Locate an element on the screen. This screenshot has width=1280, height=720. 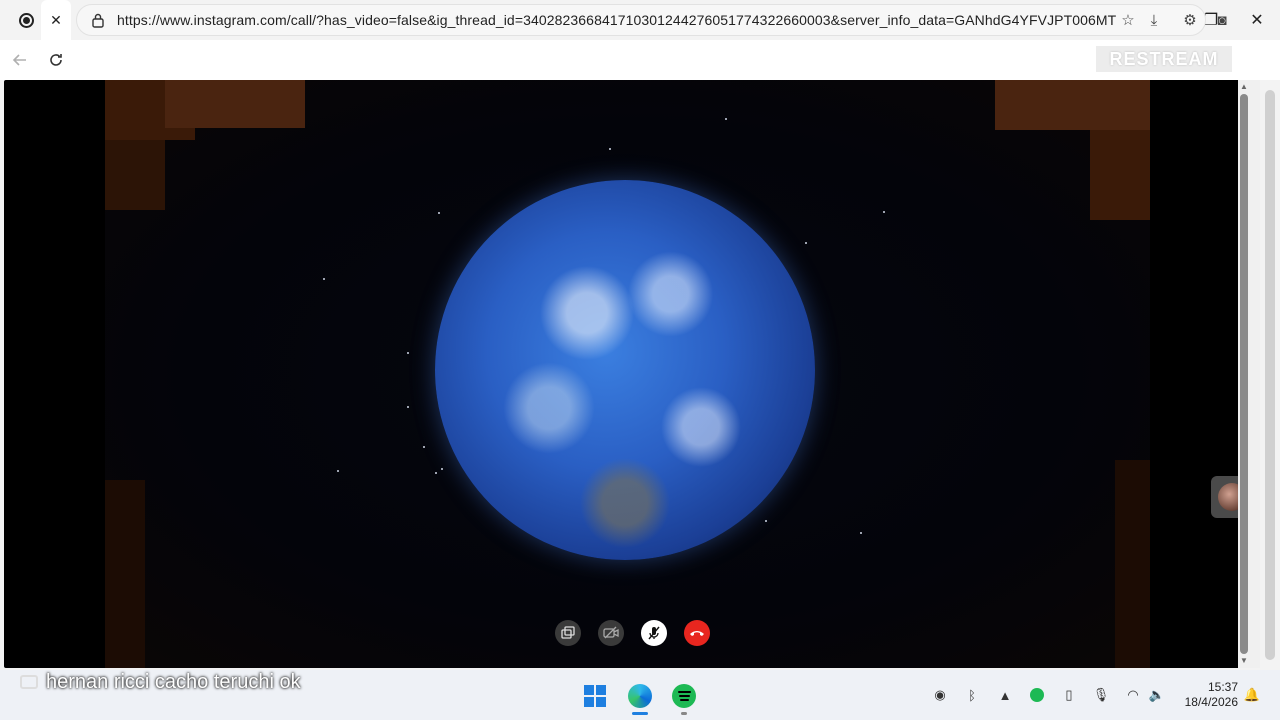
scroll-down-icon: ▼ is located at coordinates (1244, 660).